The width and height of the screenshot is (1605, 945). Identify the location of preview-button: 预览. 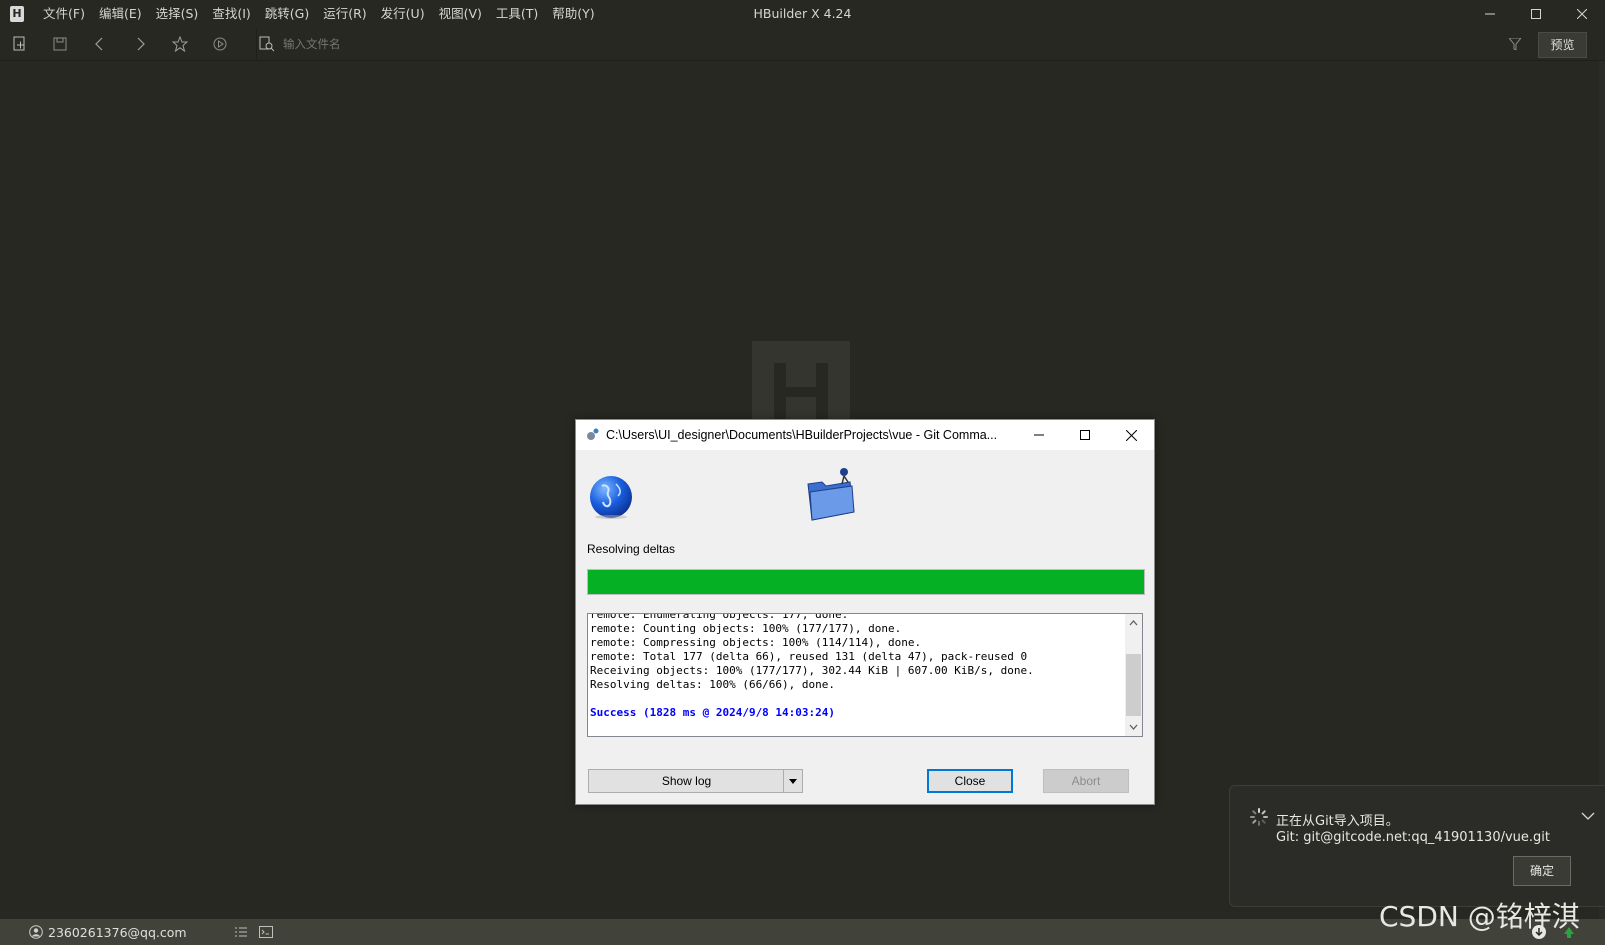
(1562, 45).